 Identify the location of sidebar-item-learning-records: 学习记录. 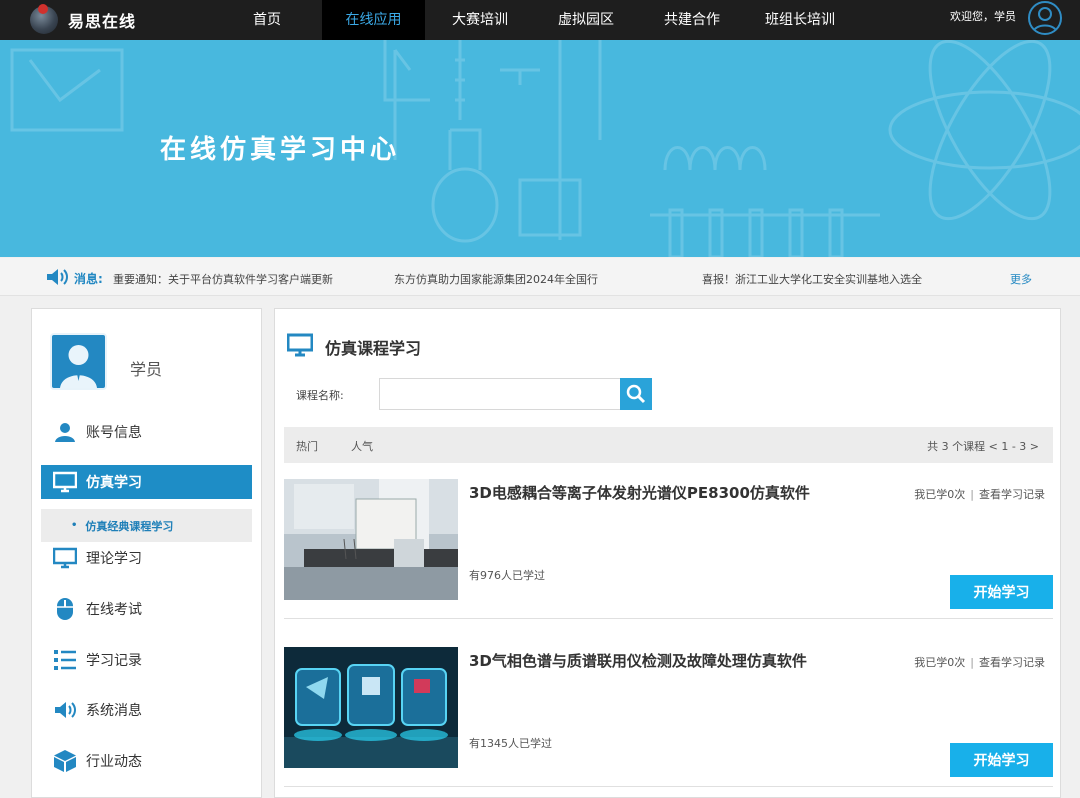
(146, 660).